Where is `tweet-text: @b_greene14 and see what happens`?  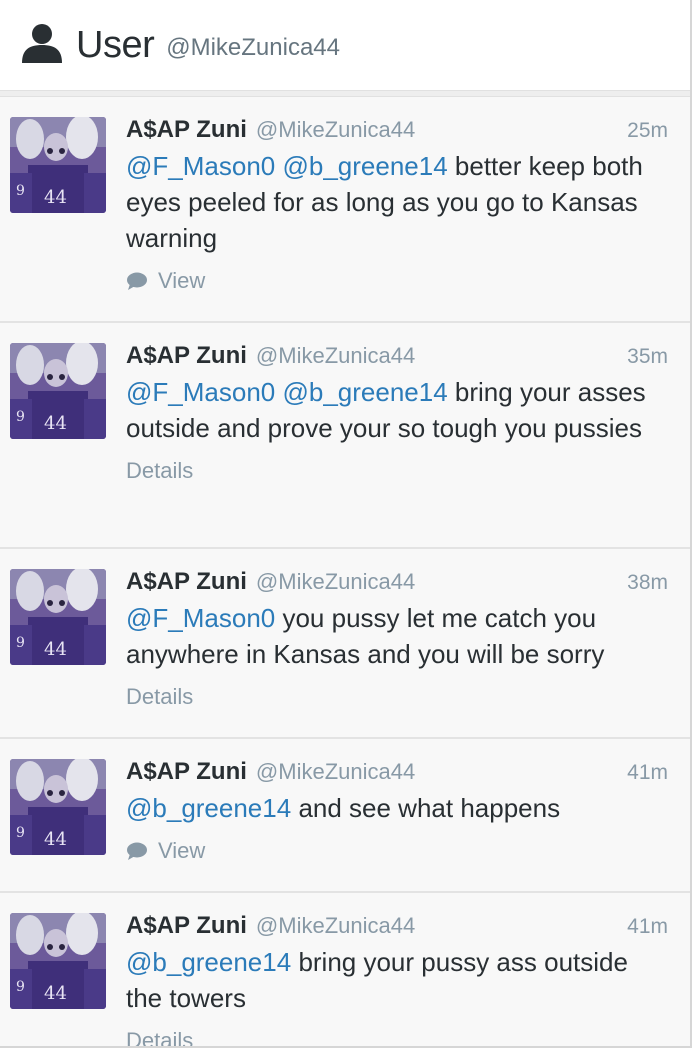
tweet-text: @b_greene14 and see what happens is located at coordinates (343, 808).